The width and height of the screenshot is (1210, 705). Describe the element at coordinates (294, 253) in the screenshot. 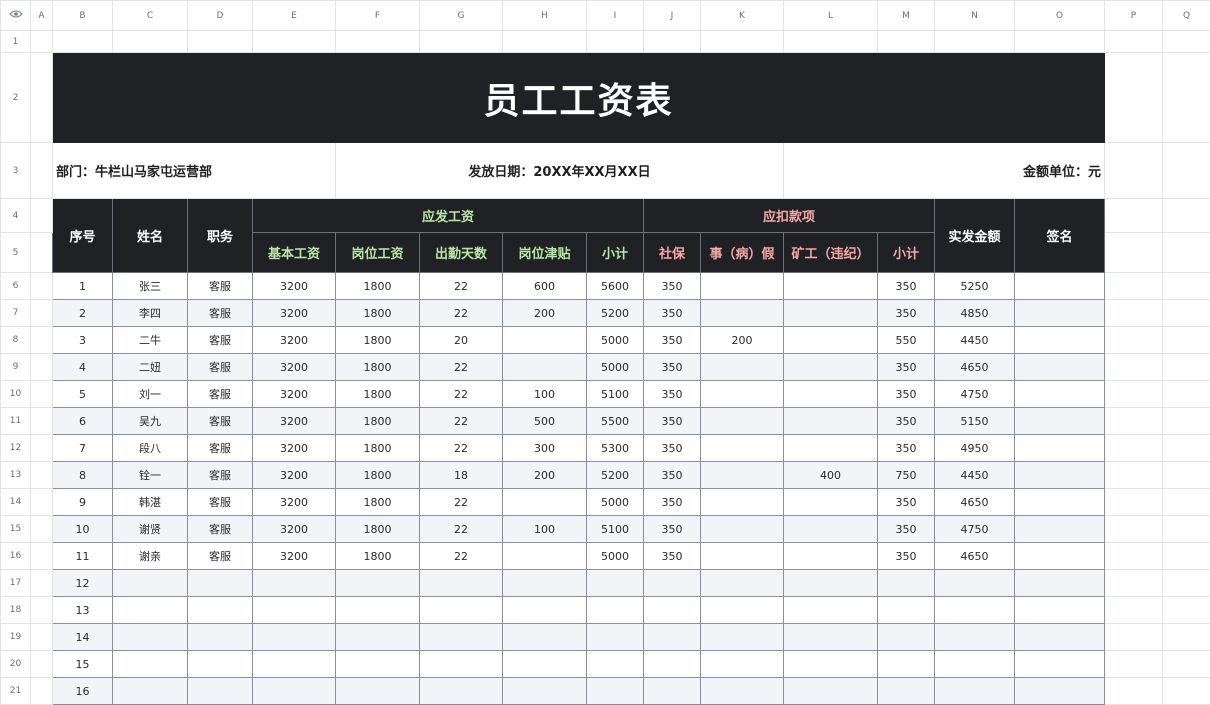

I see `header-basic-salary: 基本工资` at that location.